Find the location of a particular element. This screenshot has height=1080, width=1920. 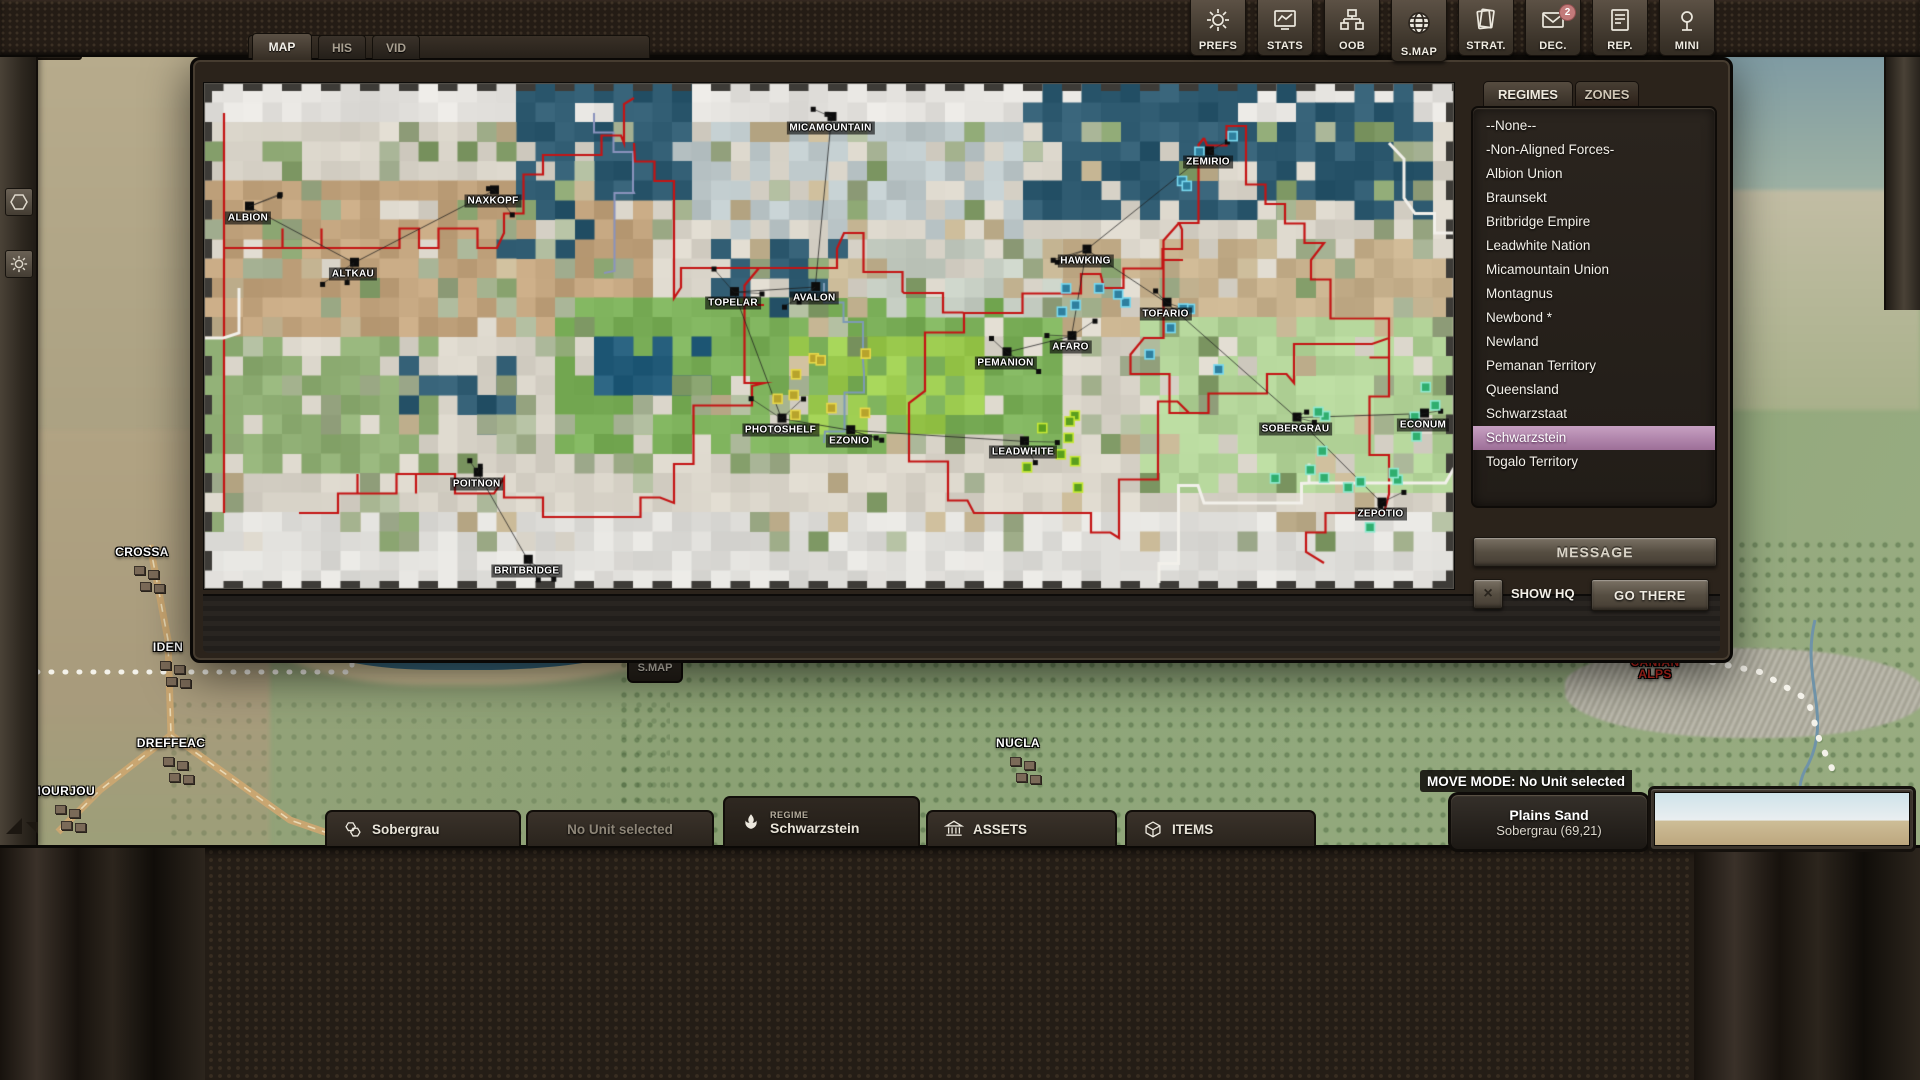

map-label-zepotio: ZEPOTIO is located at coordinates (1380, 514).